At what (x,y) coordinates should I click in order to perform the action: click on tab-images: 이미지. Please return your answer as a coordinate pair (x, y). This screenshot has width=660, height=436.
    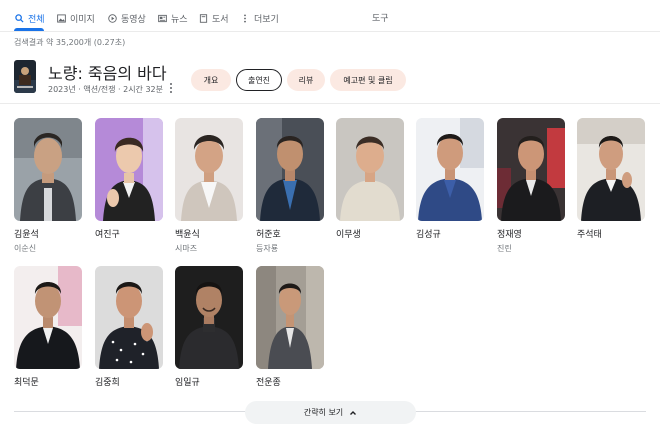
    Looking at the image, I should click on (75, 18).